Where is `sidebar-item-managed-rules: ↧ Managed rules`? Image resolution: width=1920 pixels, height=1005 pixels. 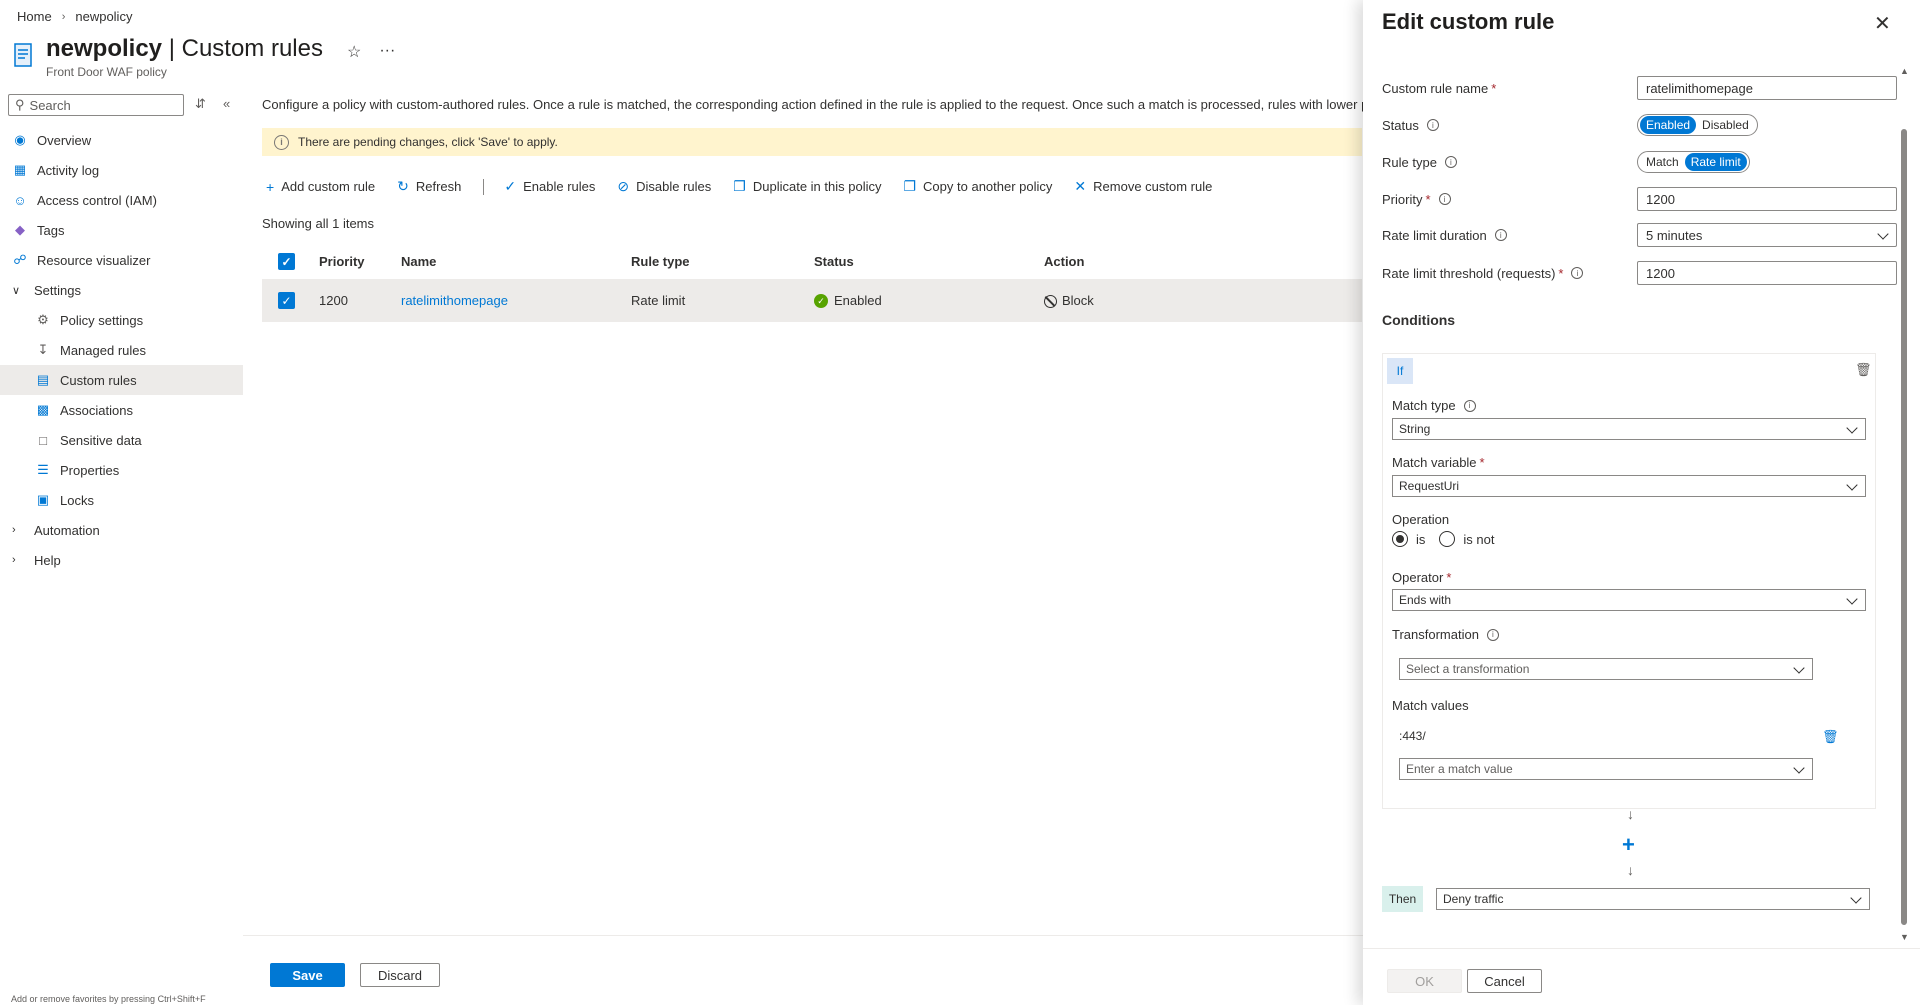
sidebar-item-managed-rules: ↧ Managed rules is located at coordinates (121, 350).